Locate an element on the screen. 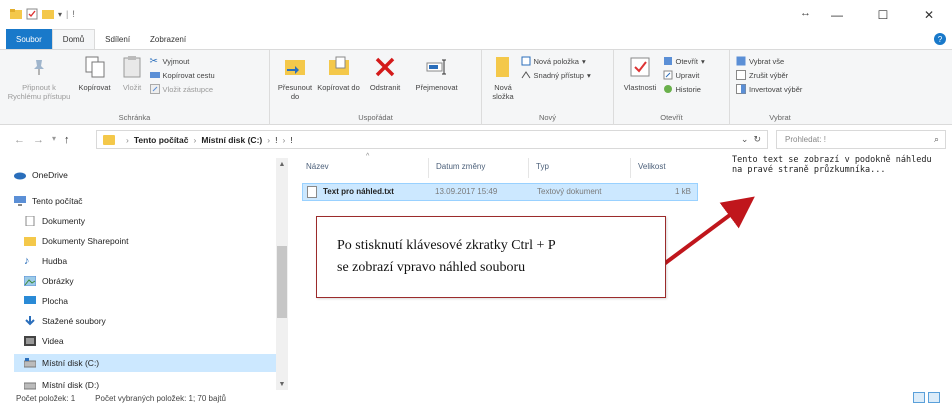 This screenshot has width=952, height=407. details-view-icon is located at coordinates (919, 397).